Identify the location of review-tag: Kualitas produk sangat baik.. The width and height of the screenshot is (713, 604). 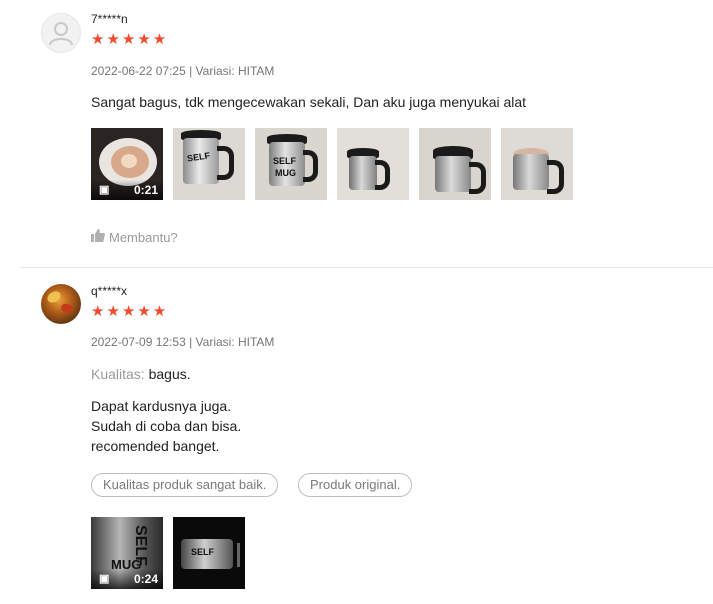
(185, 485).